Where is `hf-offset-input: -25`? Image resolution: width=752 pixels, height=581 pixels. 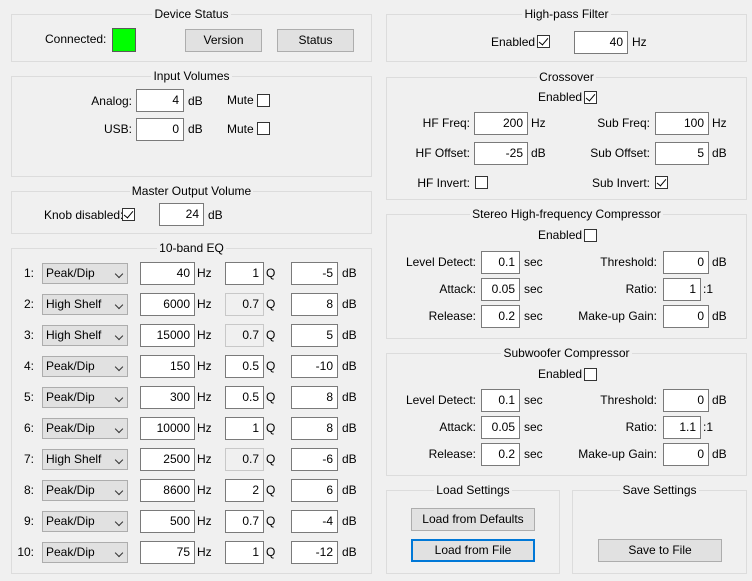
hf-offset-input: -25 is located at coordinates (501, 153).